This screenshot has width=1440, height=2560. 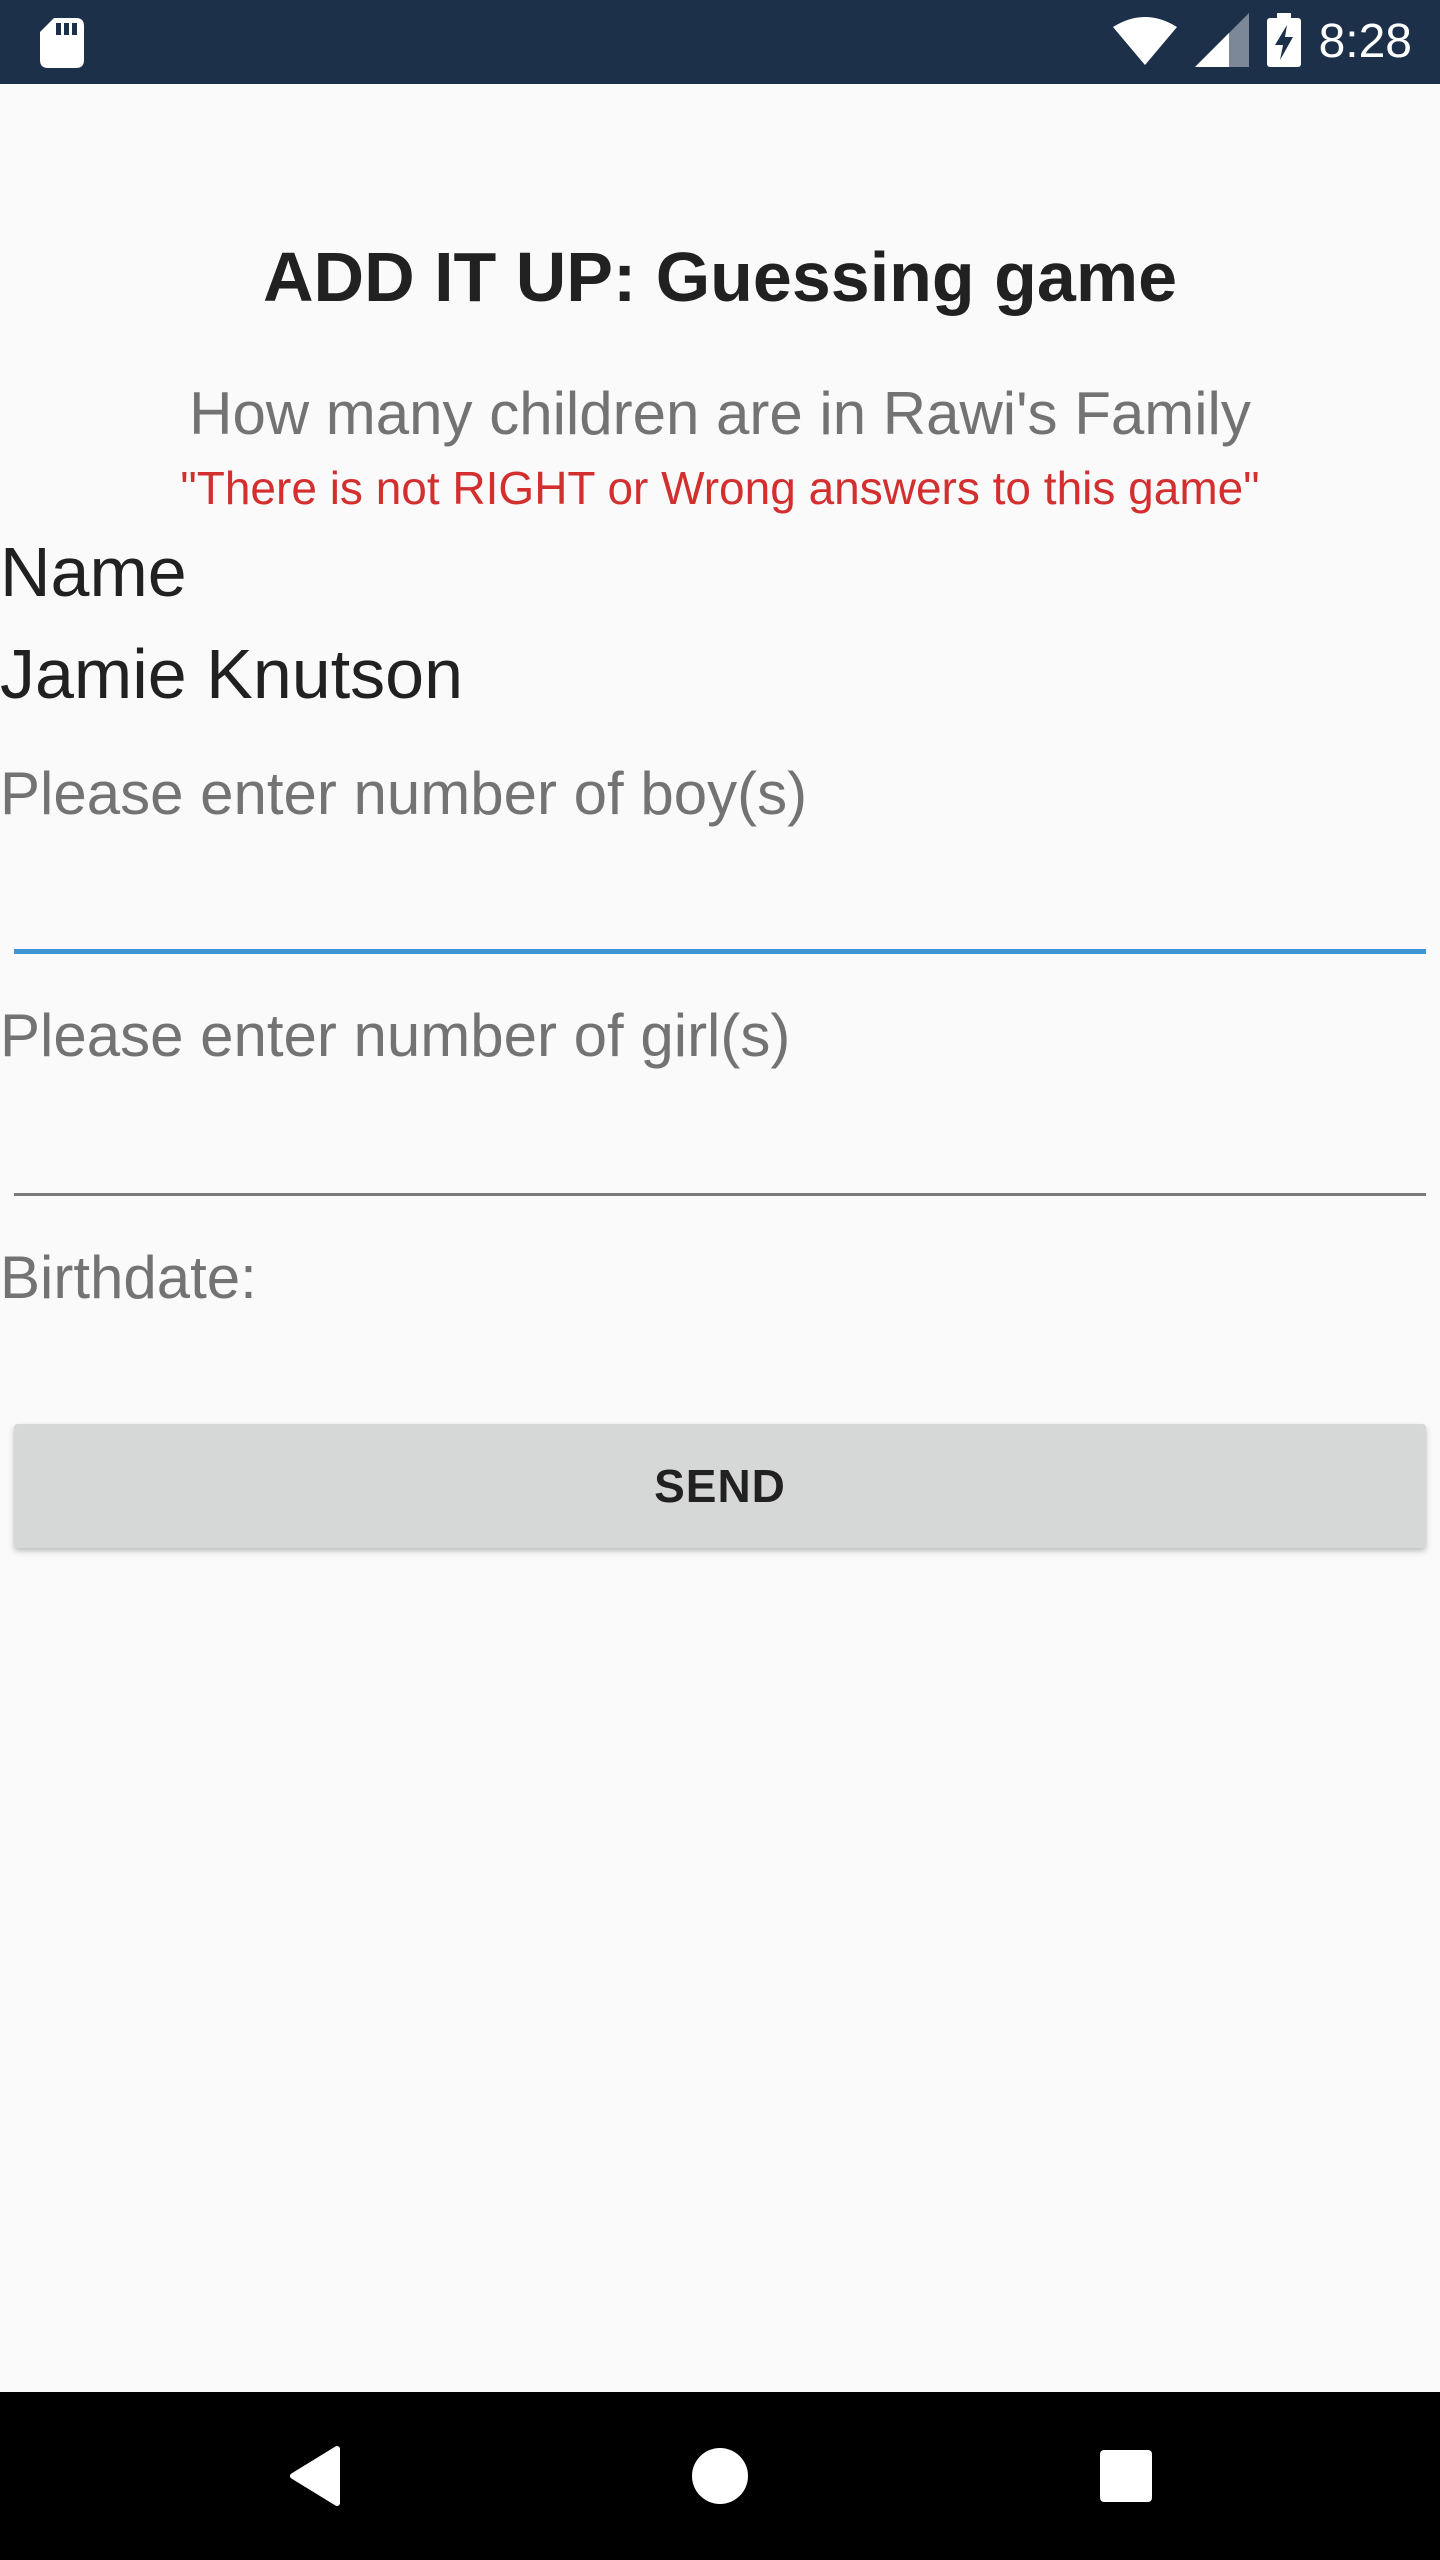 I want to click on status-icons: 8:28, so click(x=1262, y=42).